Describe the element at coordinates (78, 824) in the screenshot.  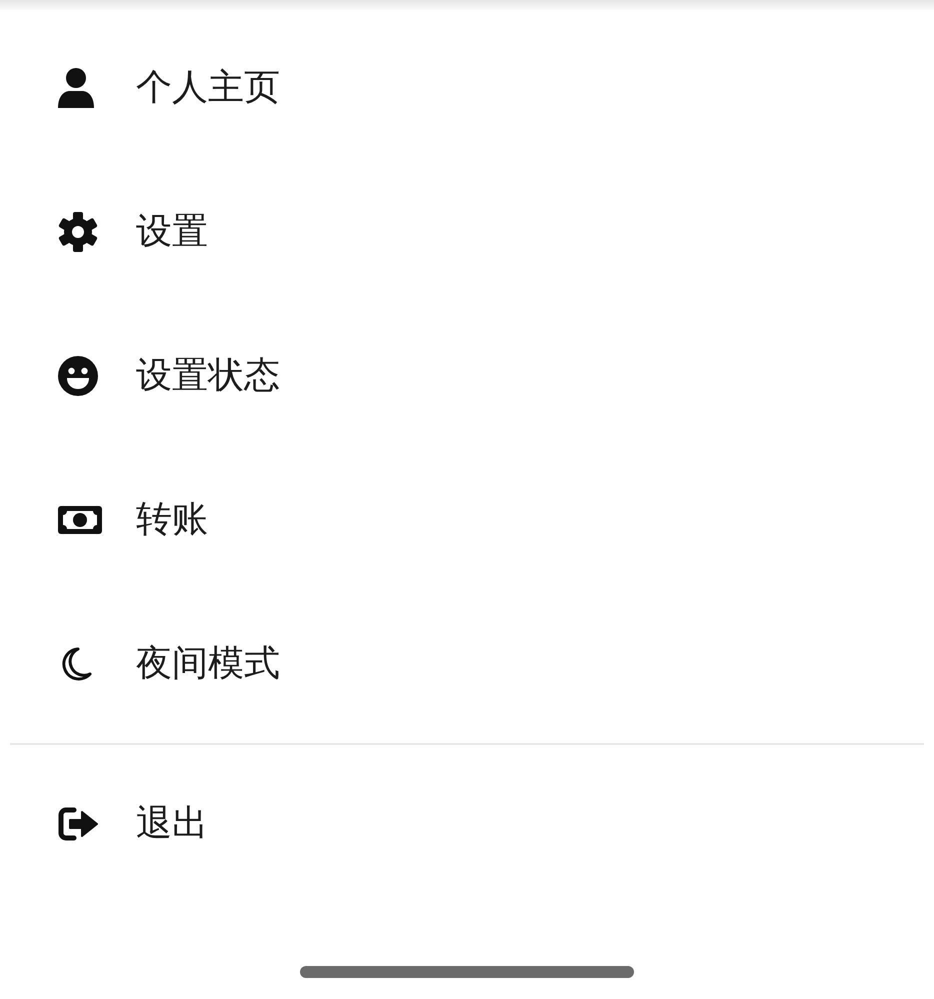
I see `logout-icon` at that location.